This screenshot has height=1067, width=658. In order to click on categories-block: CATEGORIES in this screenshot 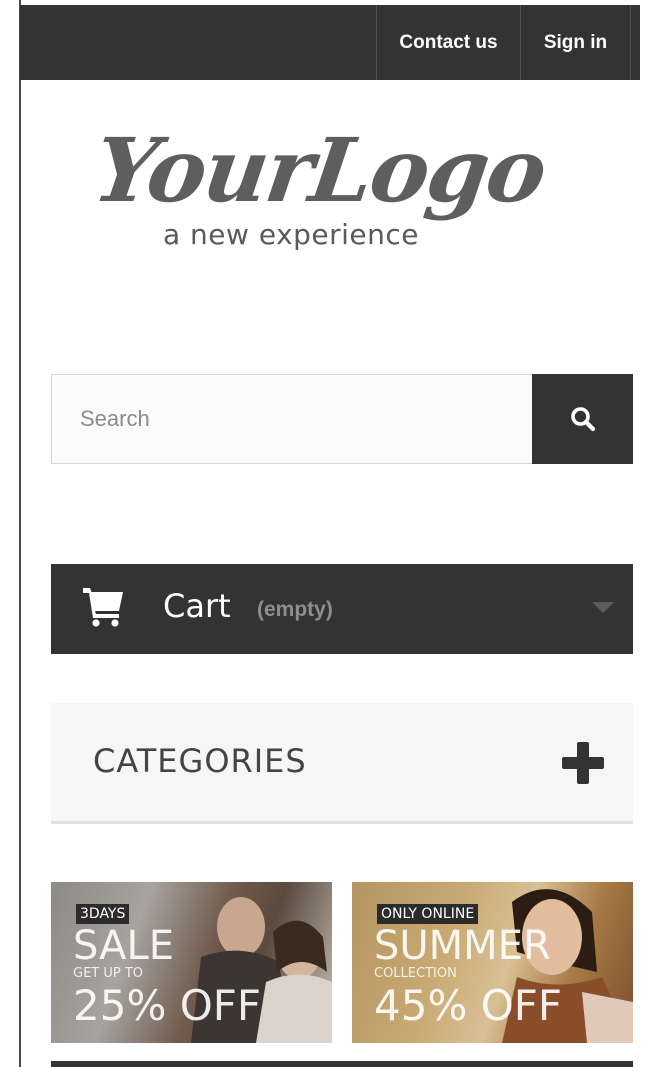, I will do `click(342, 763)`.